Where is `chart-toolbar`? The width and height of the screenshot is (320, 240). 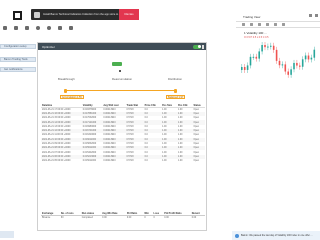 chart-toolbar is located at coordinates (278, 24).